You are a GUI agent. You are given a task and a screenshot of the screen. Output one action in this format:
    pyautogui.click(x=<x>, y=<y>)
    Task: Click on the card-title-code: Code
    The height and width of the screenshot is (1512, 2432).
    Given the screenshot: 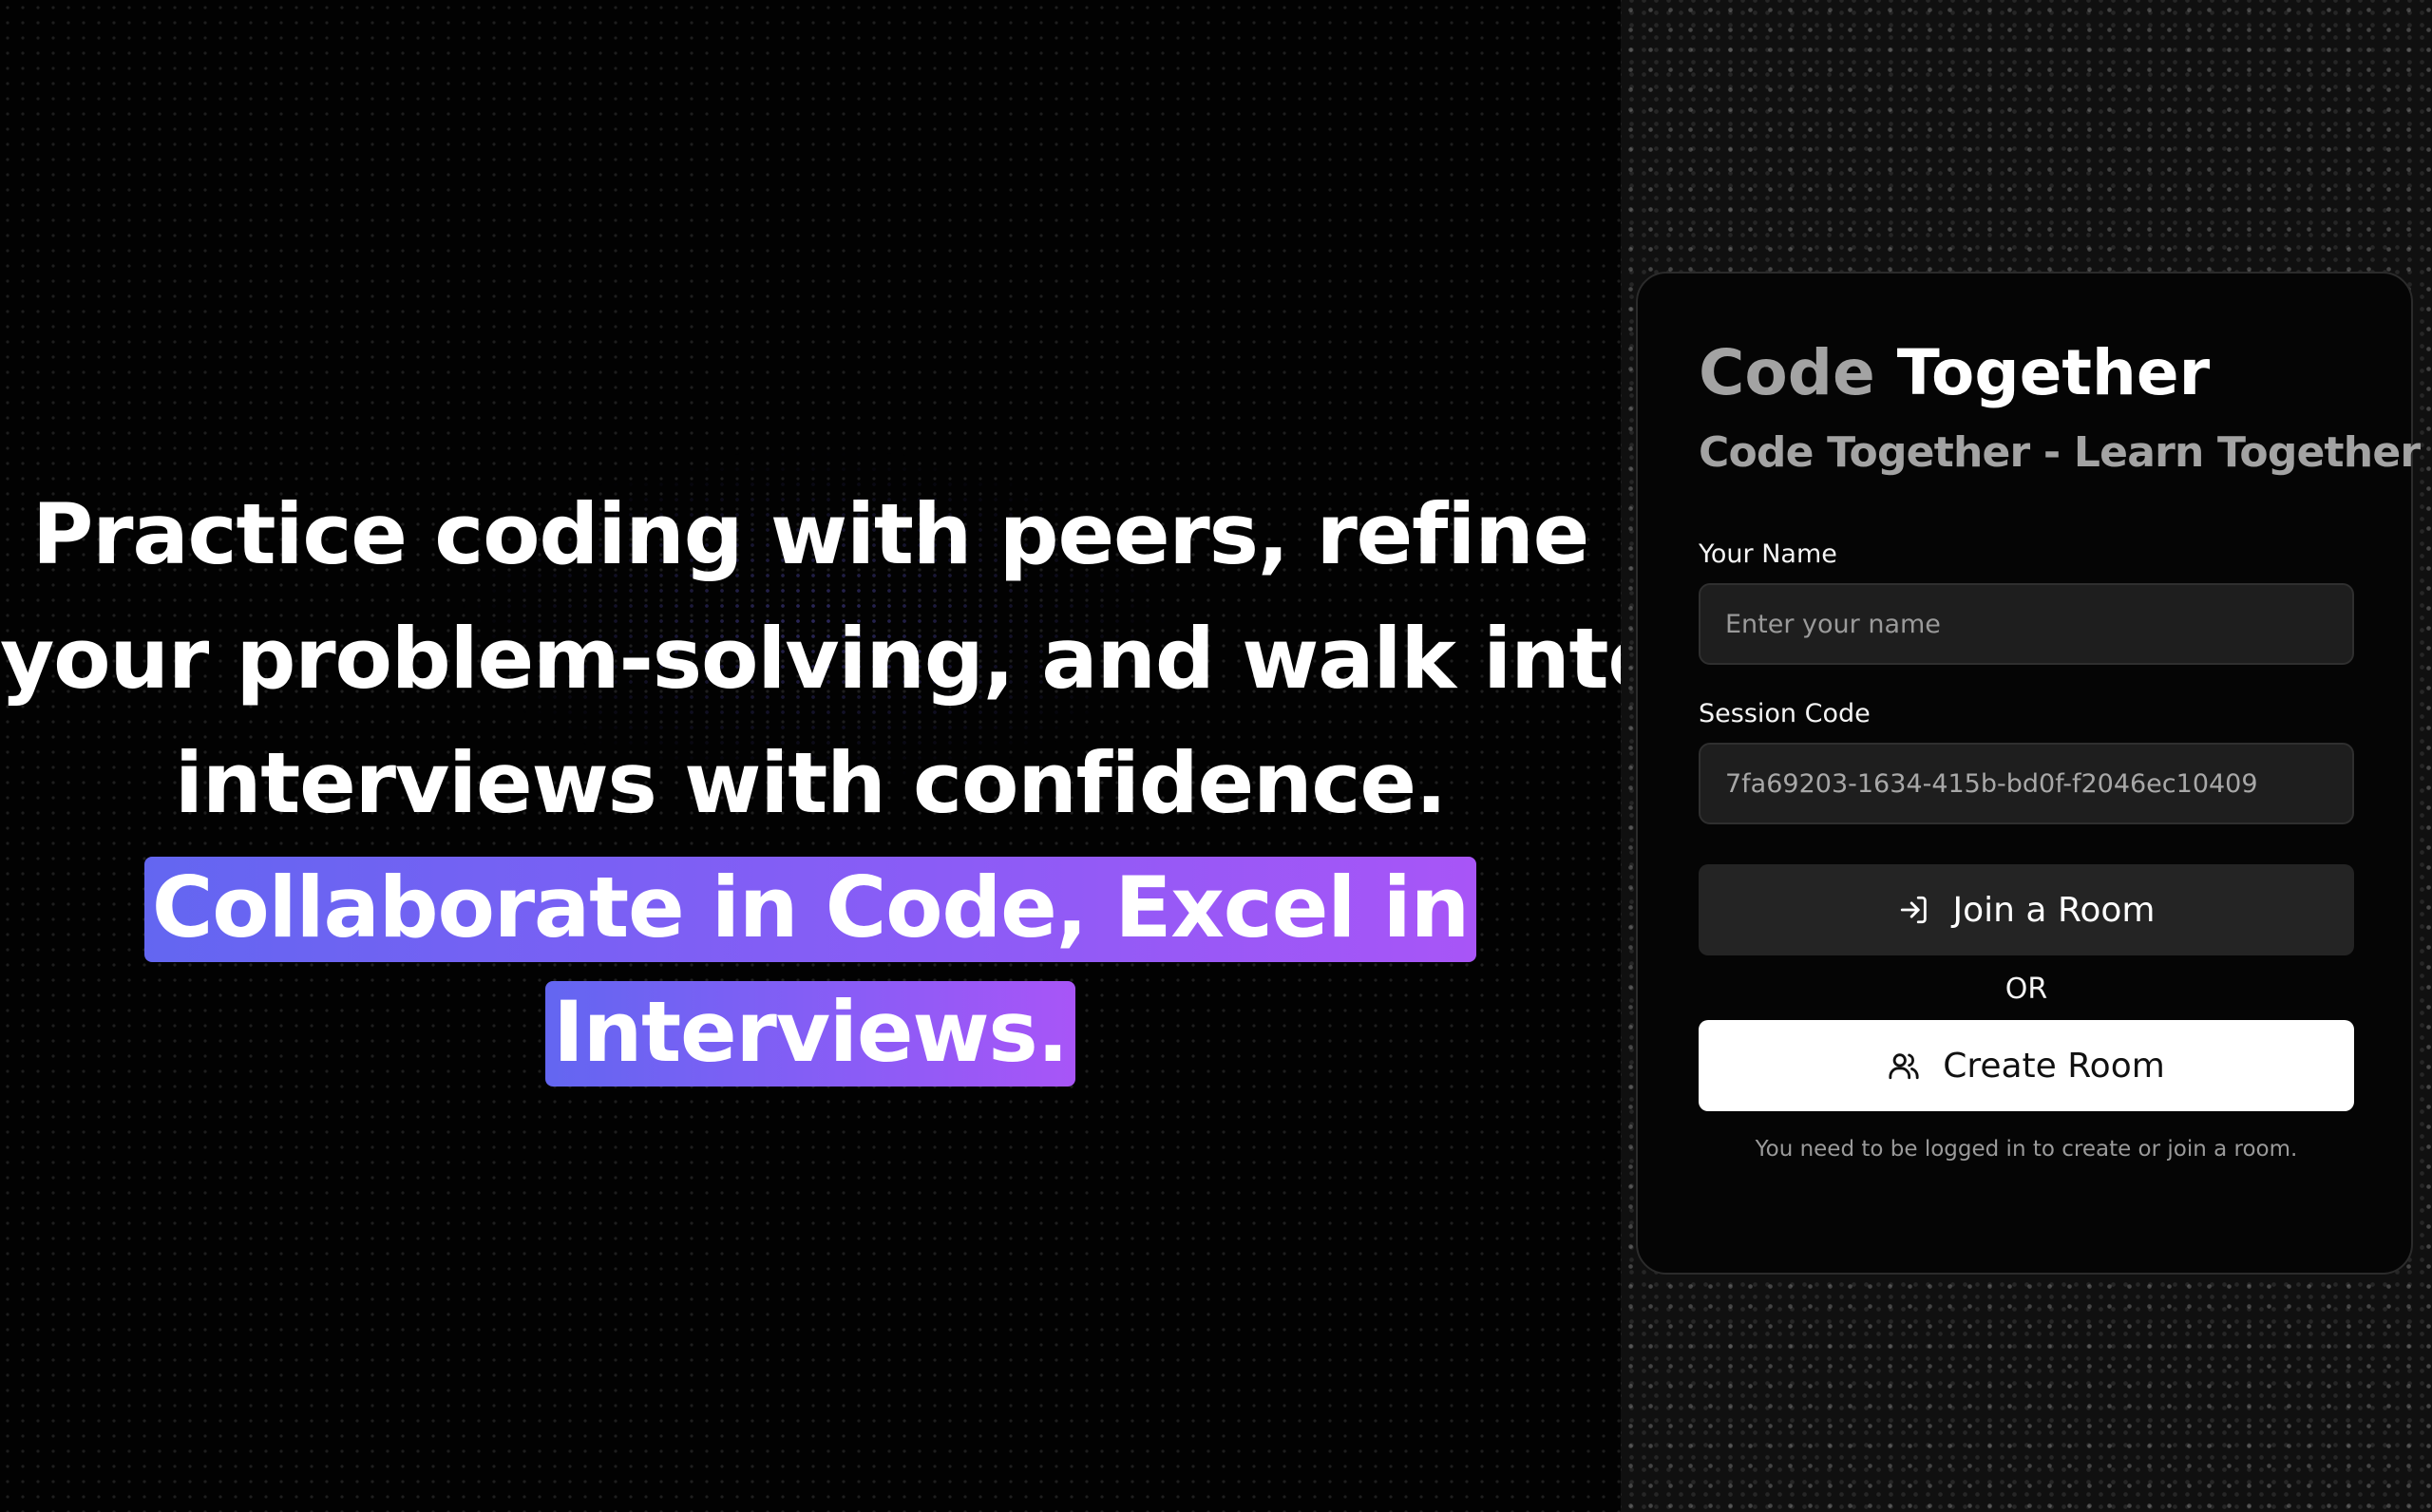 What is the action you would take?
    pyautogui.click(x=1787, y=373)
    